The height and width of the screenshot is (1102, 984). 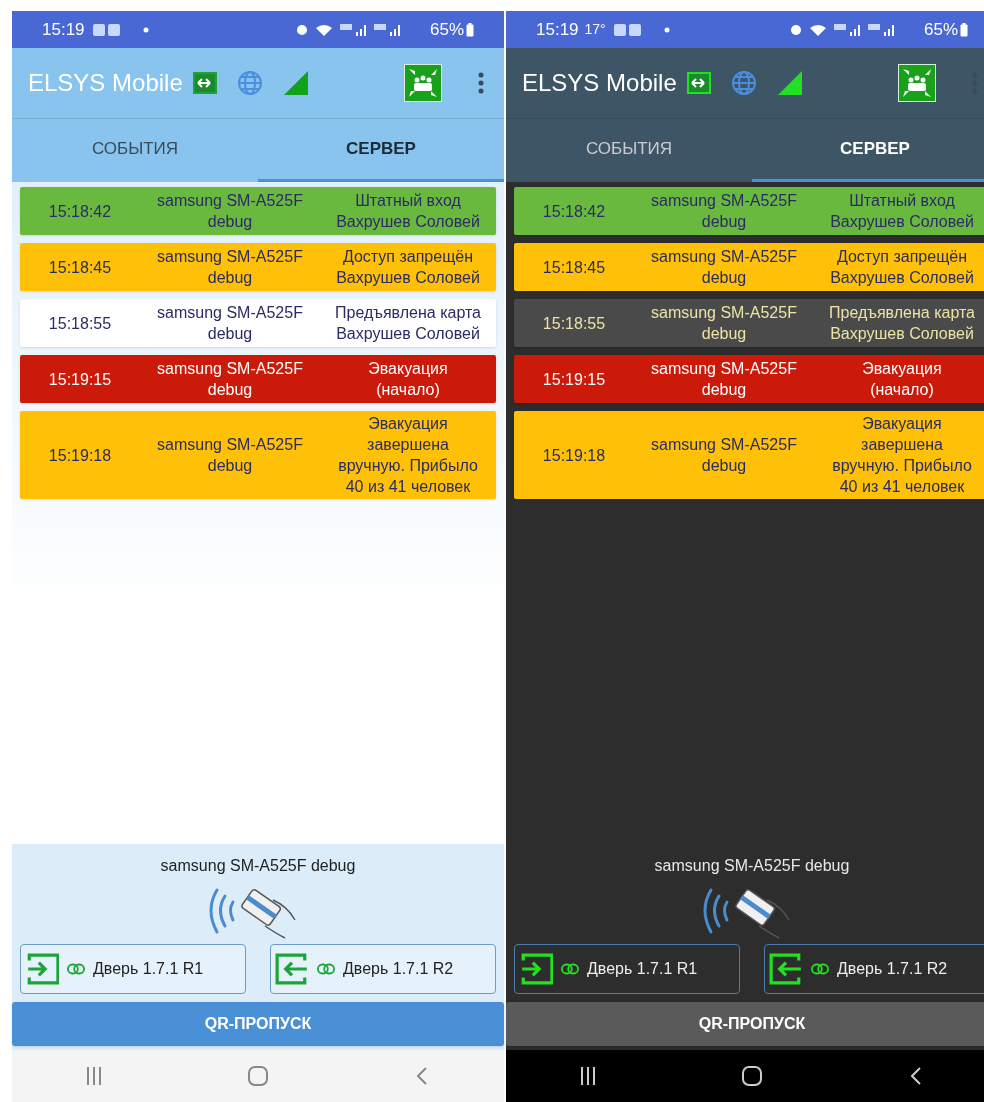 What do you see at coordinates (588, 1076) in the screenshot?
I see `recent-apps-icon` at bounding box center [588, 1076].